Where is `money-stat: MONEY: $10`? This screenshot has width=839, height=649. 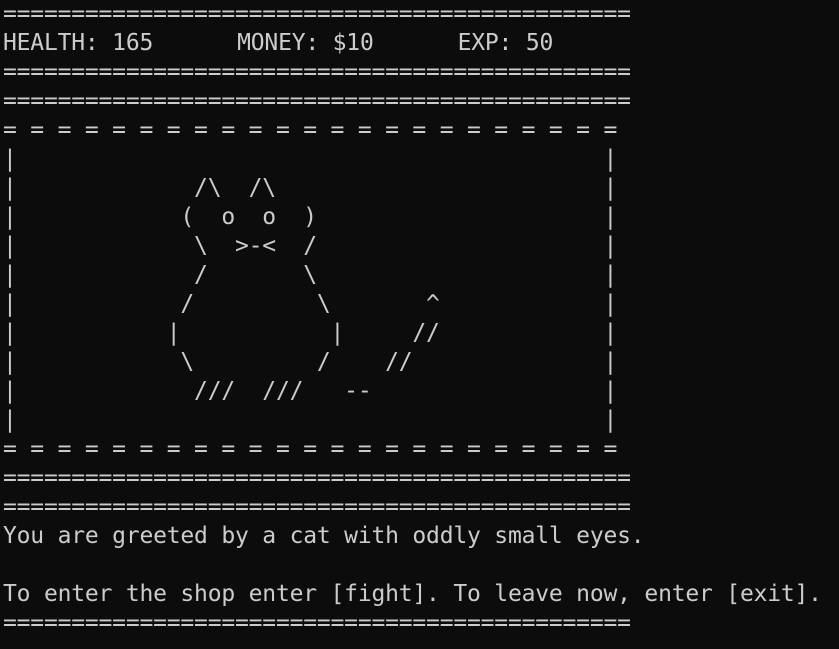
money-stat: MONEY: $10 is located at coordinates (305, 43).